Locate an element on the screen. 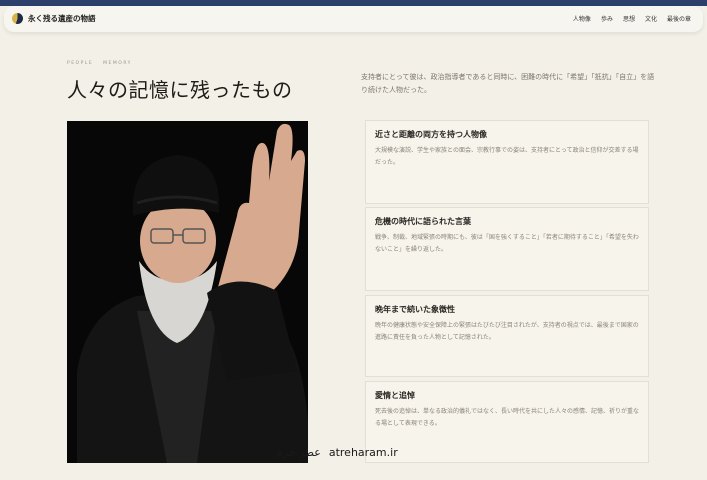  site-brand: 永く残る遺産の物語 is located at coordinates (62, 18).